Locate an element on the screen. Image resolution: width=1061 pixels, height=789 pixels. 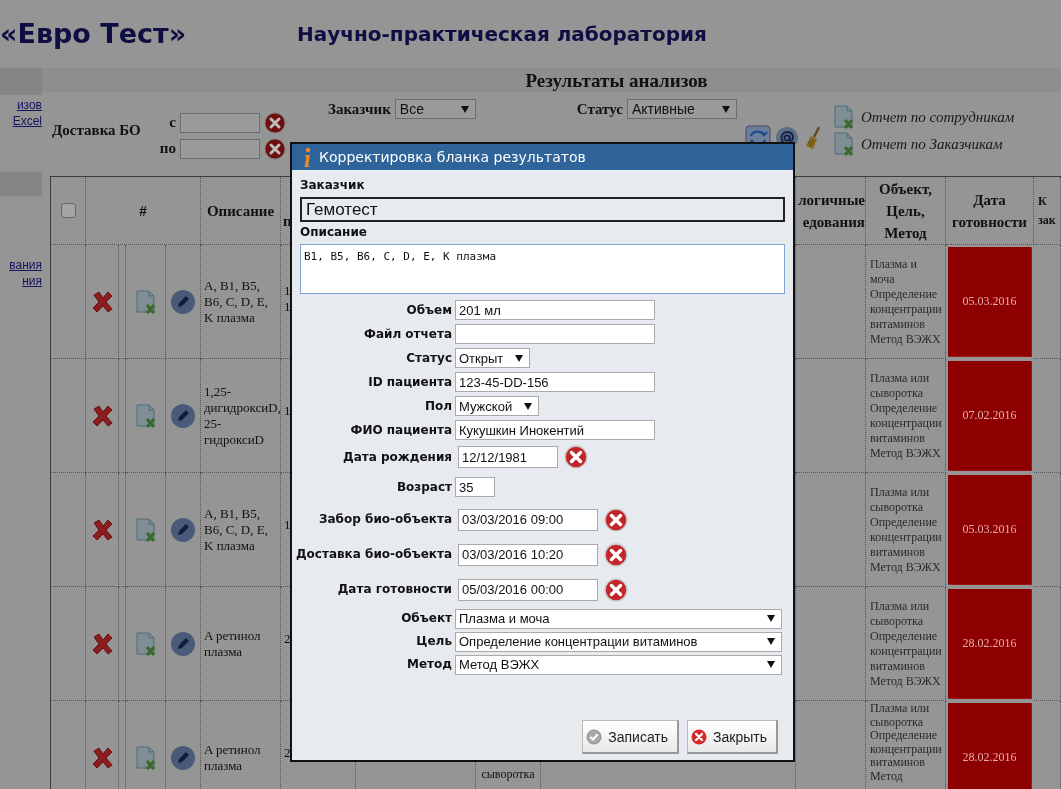
dropdown: Метод ВЭЖХ is located at coordinates (618, 664).